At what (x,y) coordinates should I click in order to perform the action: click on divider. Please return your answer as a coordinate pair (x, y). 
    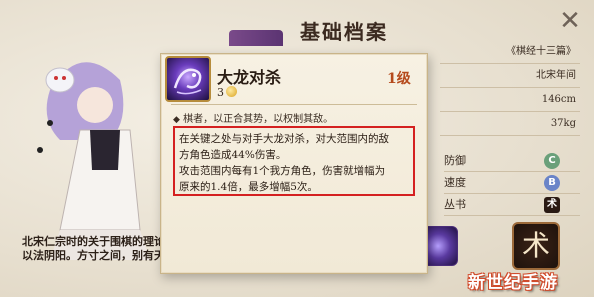
    Looking at the image, I should click on (294, 104).